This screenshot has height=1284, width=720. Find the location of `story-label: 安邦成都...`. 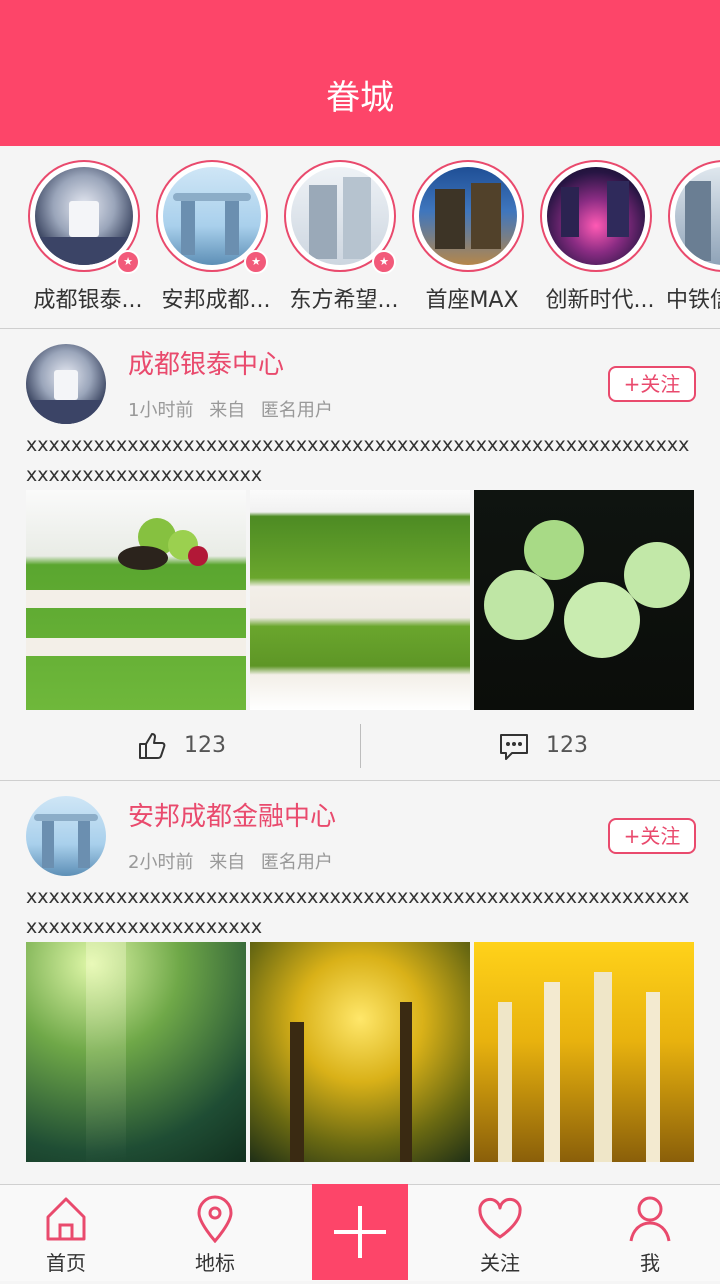

story-label: 安邦成都... is located at coordinates (216, 300).